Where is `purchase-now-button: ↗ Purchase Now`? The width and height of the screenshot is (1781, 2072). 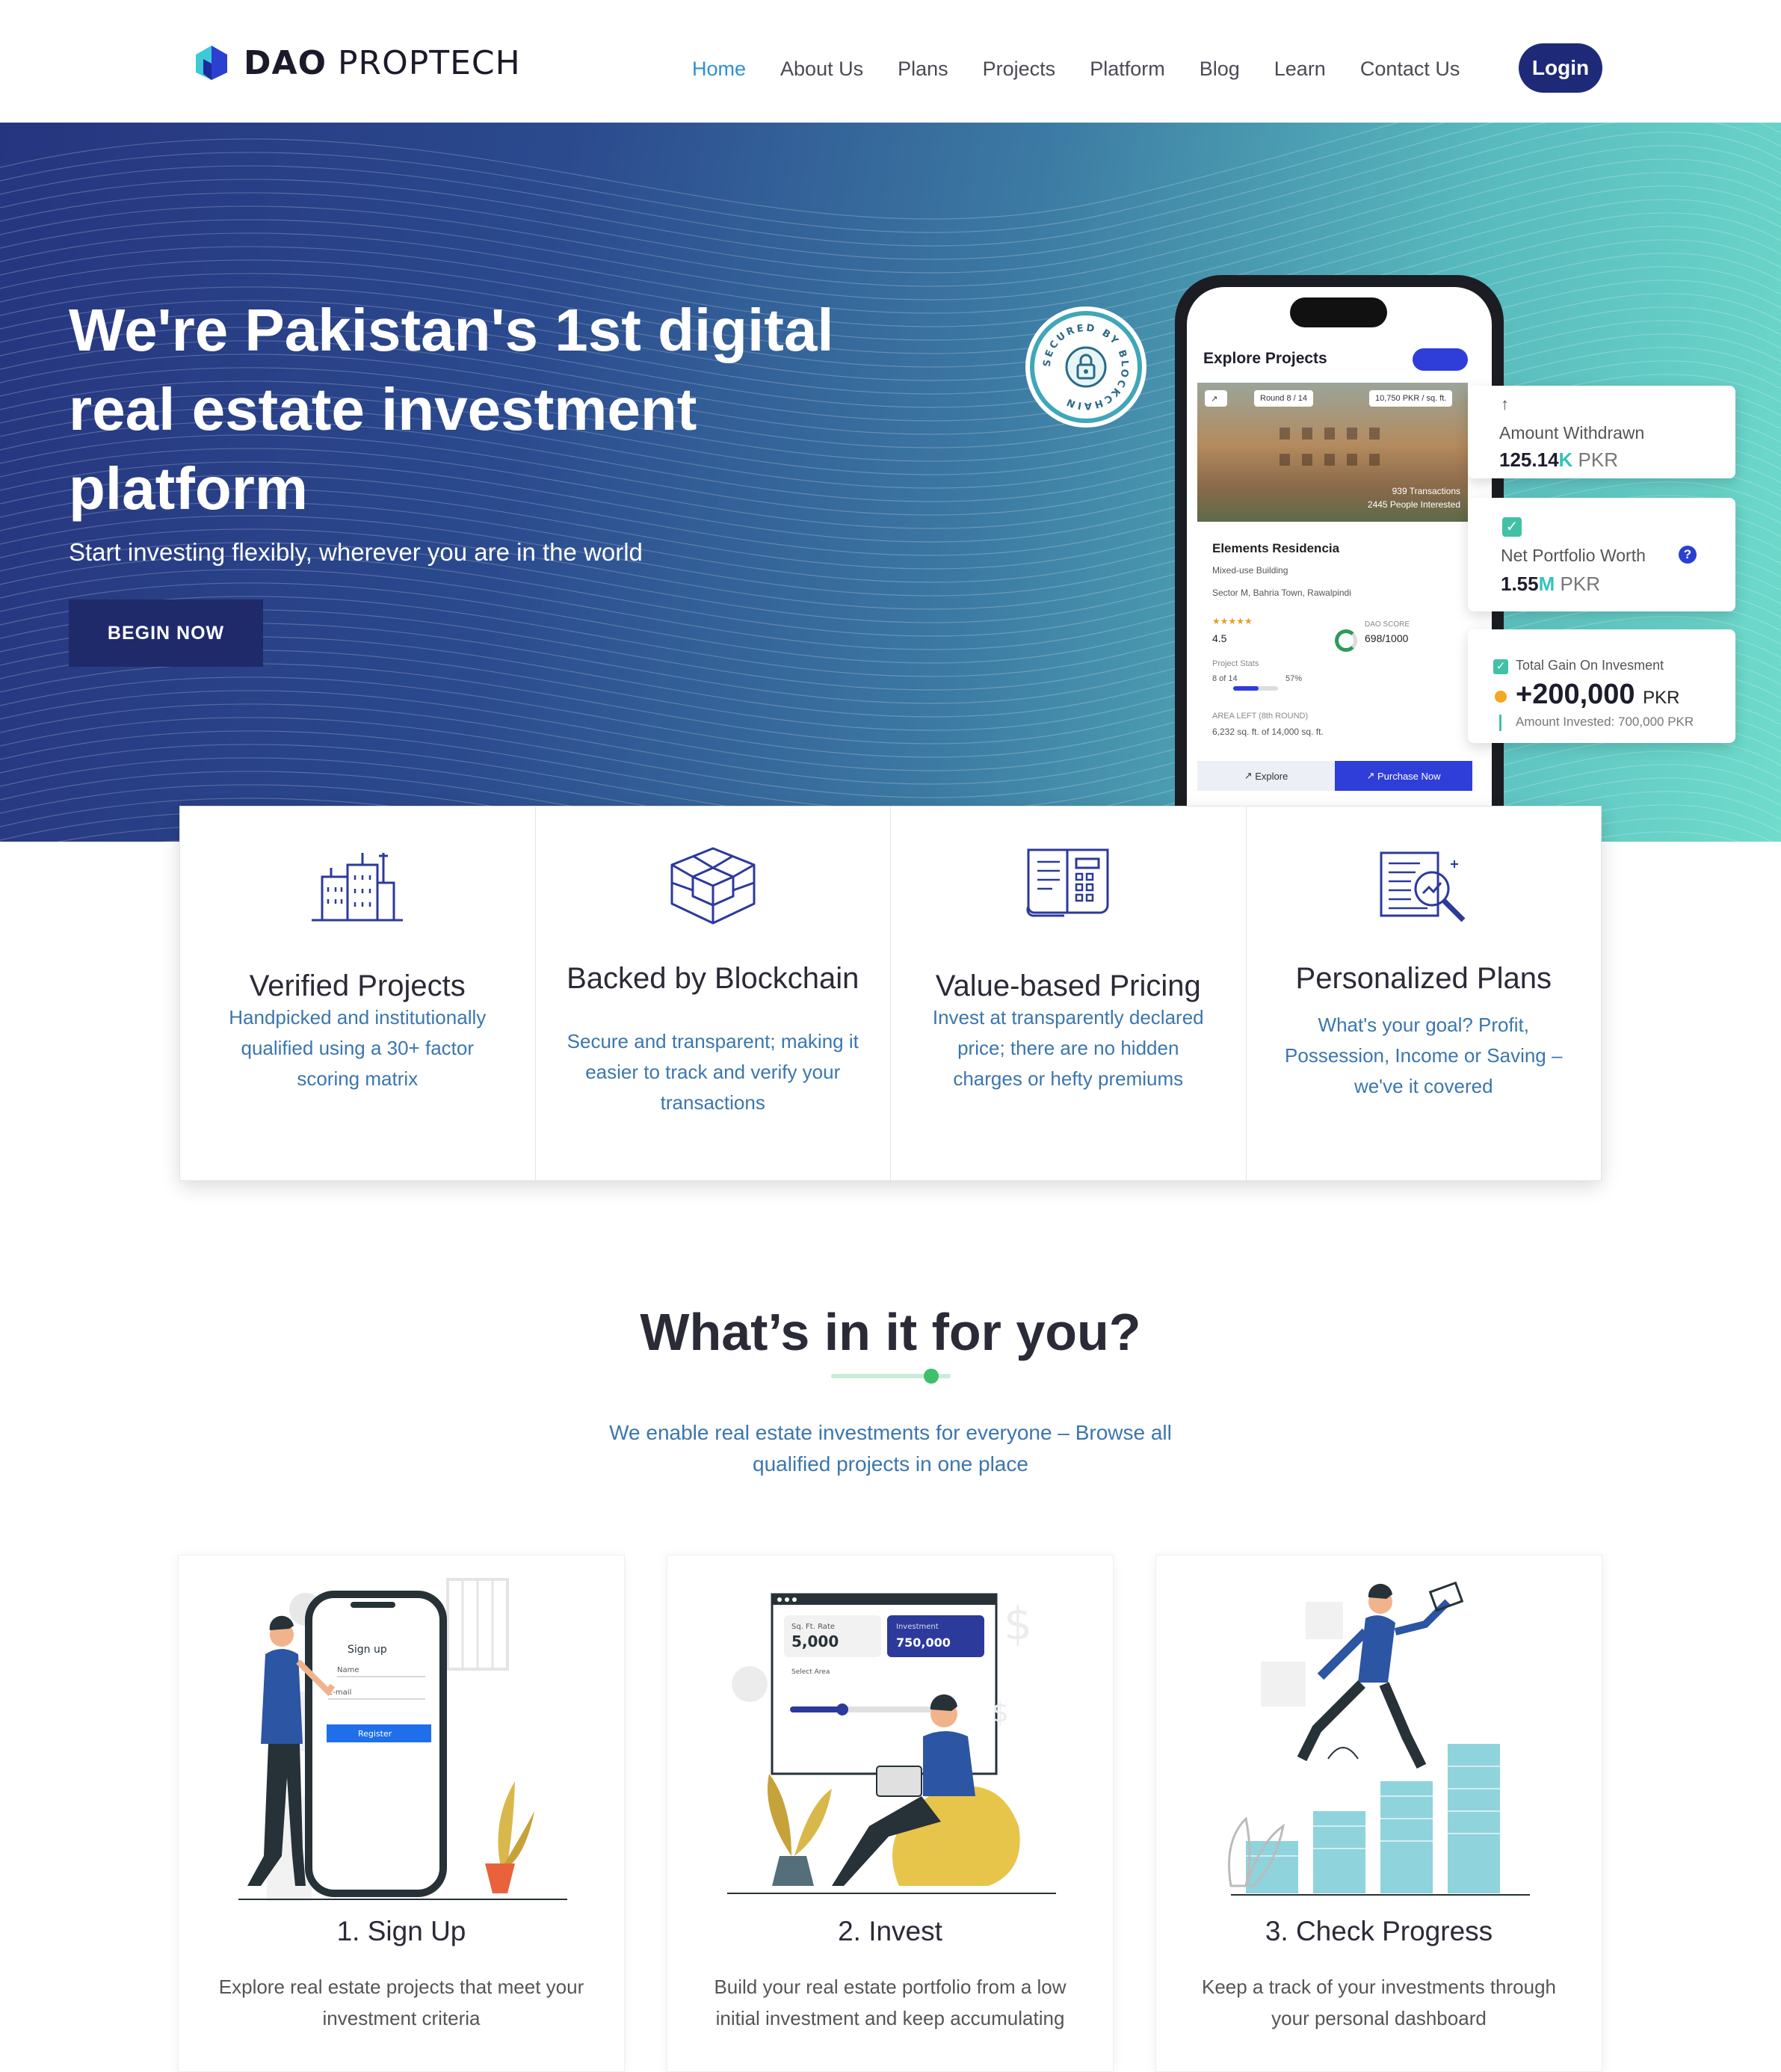
purchase-now-button: ↗ Purchase Now is located at coordinates (1403, 776).